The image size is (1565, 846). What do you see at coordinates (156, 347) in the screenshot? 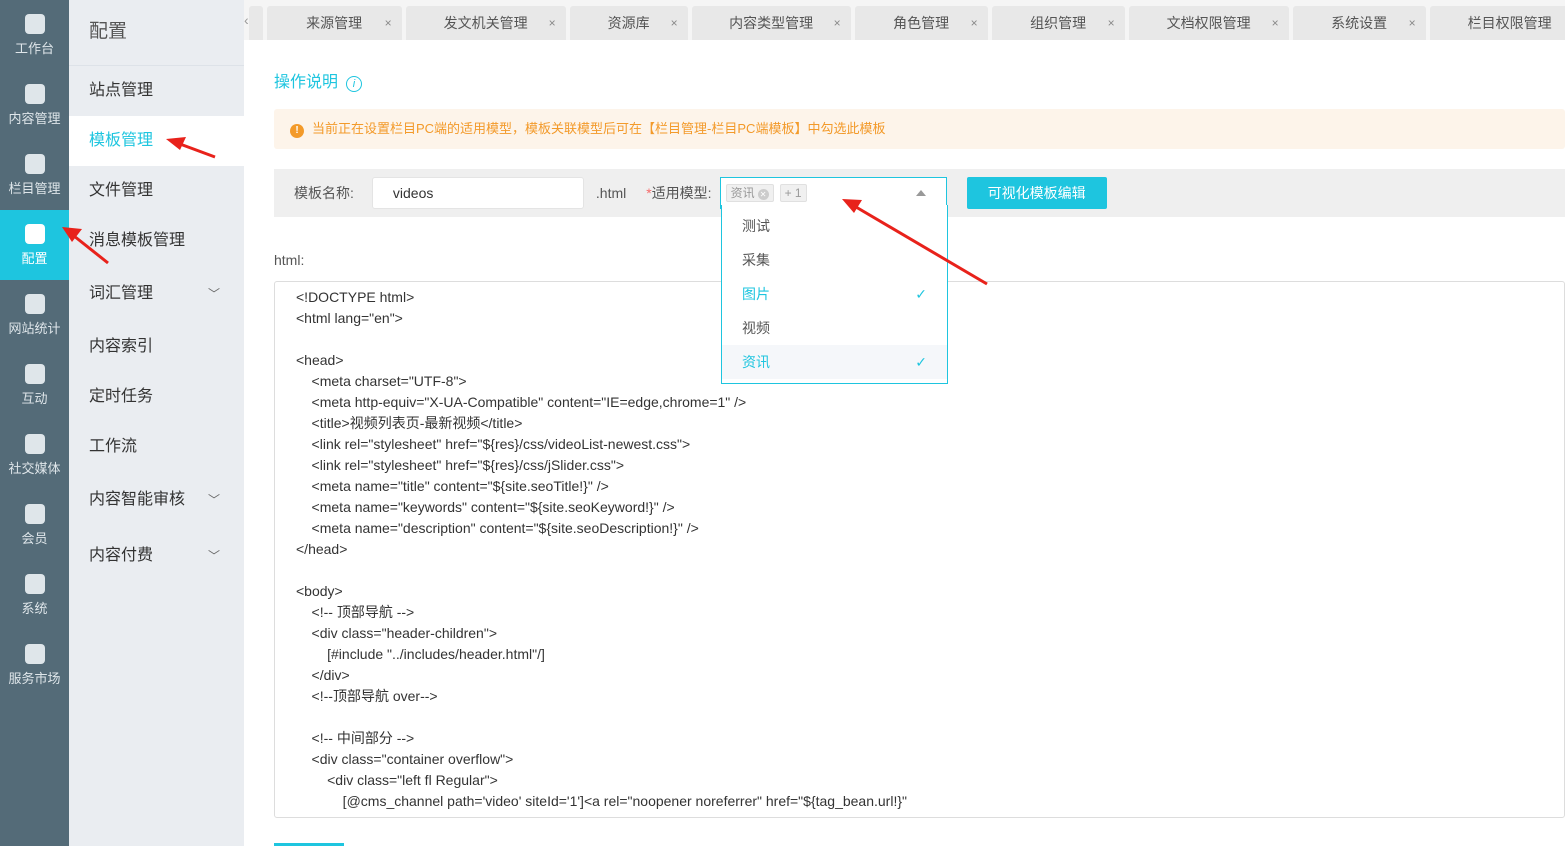
I see `submenu-item-5: 内容索引` at bounding box center [156, 347].